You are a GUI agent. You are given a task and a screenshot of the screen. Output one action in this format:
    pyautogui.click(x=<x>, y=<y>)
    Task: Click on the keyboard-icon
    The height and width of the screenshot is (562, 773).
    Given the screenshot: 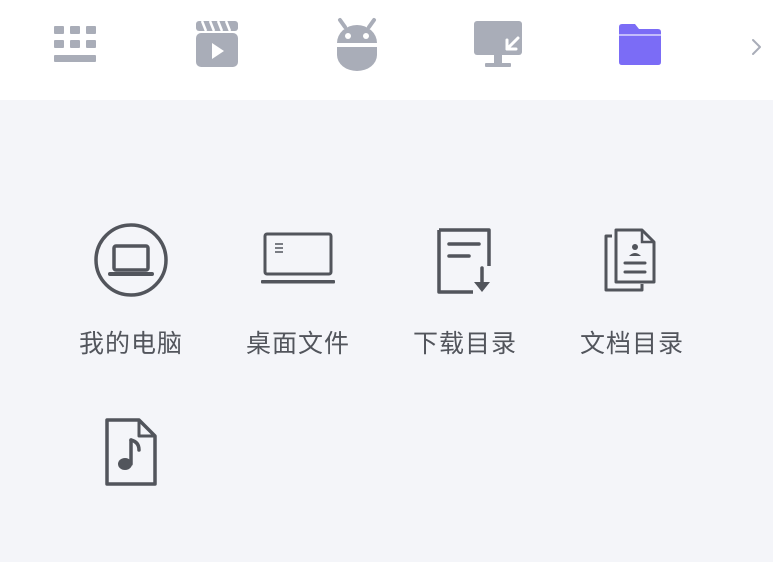 What is the action you would take?
    pyautogui.click(x=75, y=44)
    